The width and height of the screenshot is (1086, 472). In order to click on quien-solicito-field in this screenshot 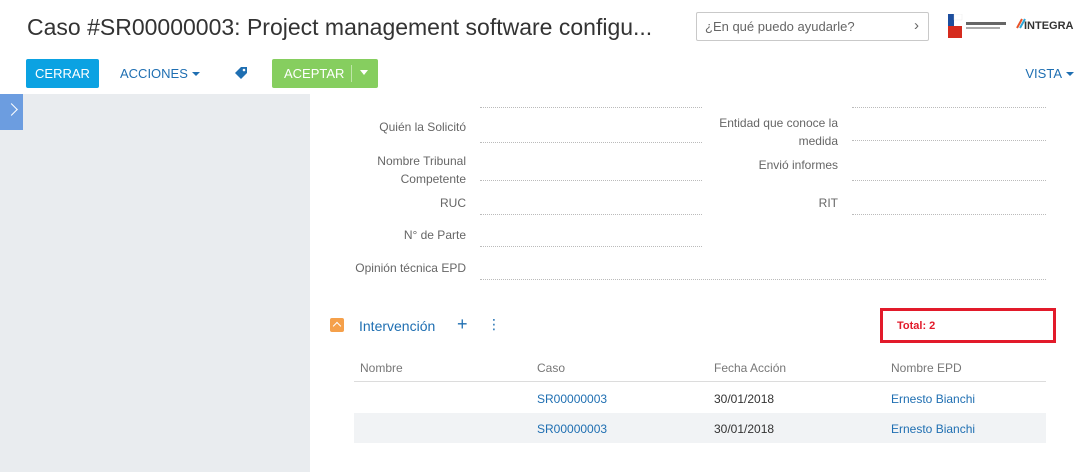, I will do `click(591, 142)`.